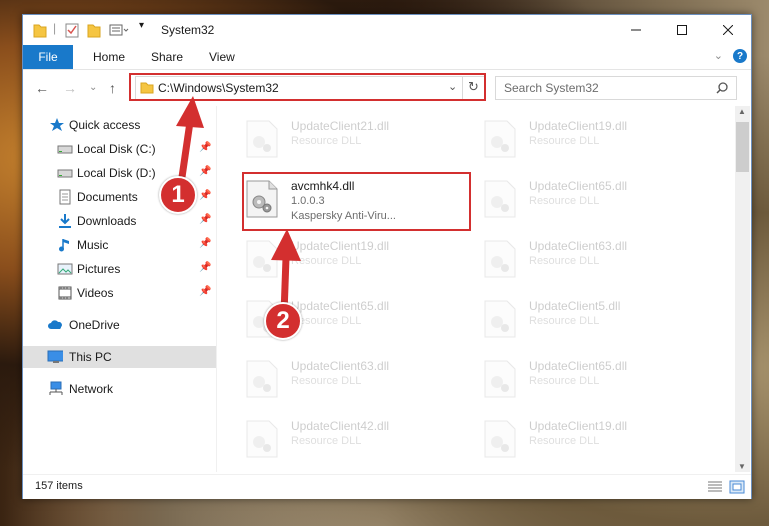 The width and height of the screenshot is (769, 526). What do you see at coordinates (185, 153) in the screenshot?
I see `arrow-1-shaft` at bounding box center [185, 153].